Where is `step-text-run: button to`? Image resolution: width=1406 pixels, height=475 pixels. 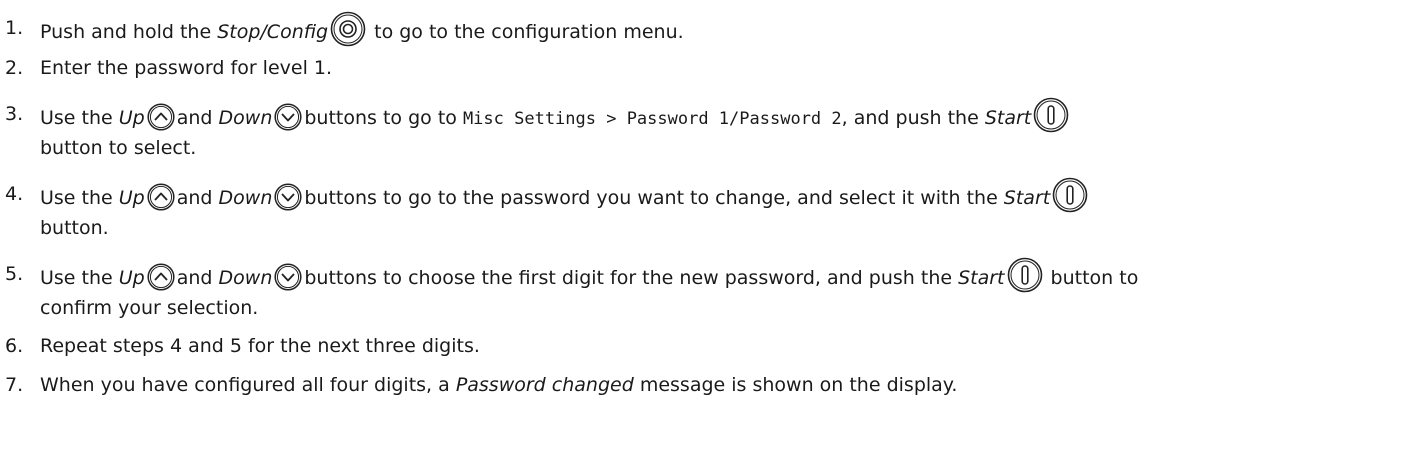 step-text-run: button to is located at coordinates (1091, 278).